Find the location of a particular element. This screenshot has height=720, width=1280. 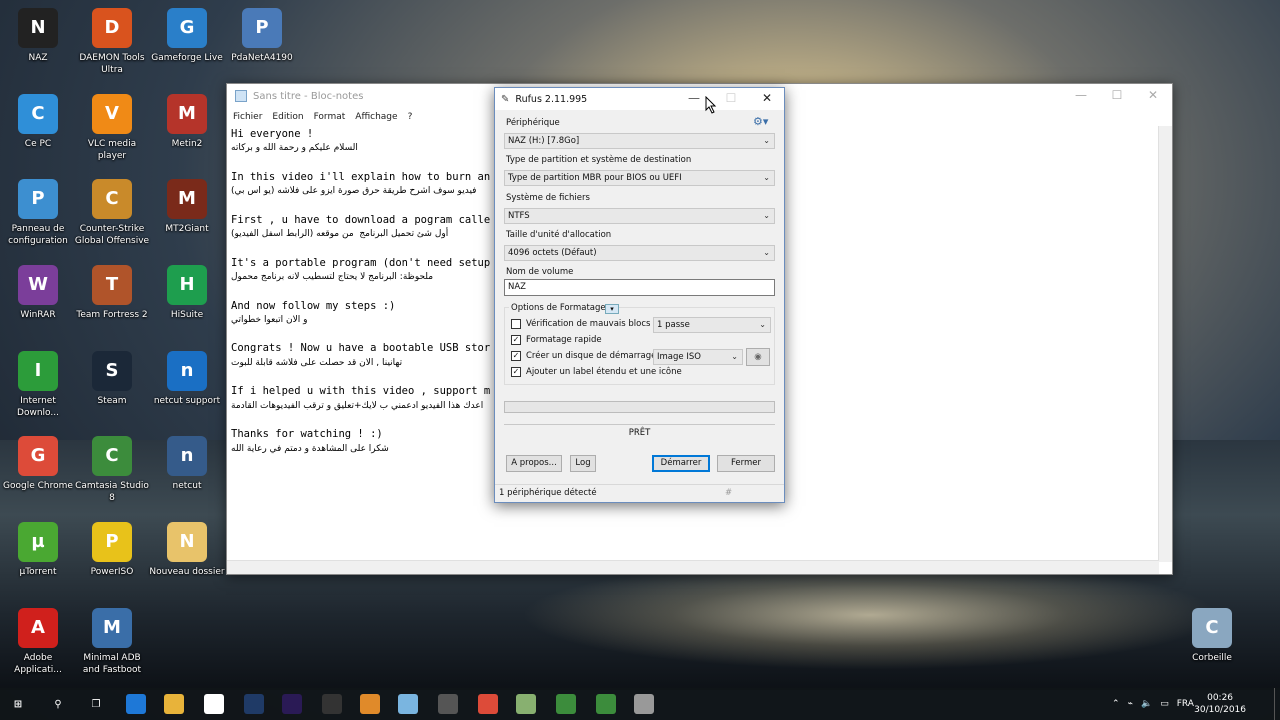

volume-icon: 🔈 is located at coordinates (1146, 704).